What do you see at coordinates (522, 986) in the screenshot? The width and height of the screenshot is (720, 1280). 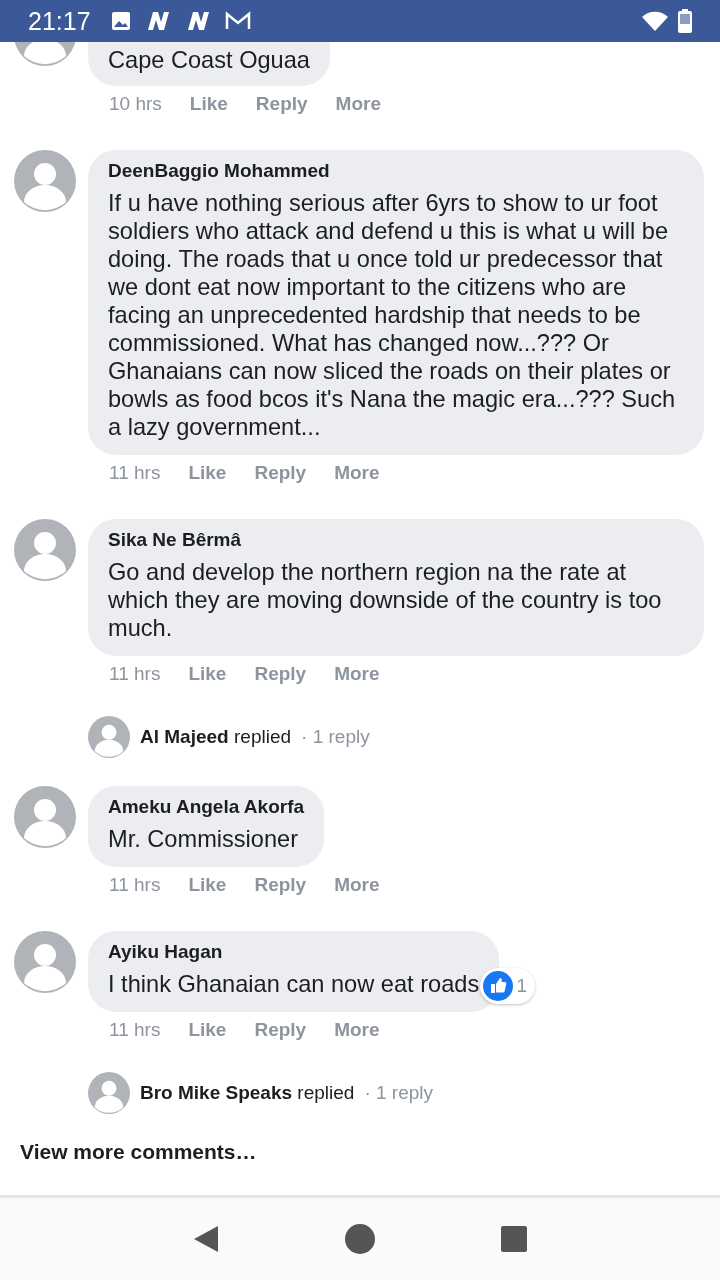 I see `reaction-count: 1` at bounding box center [522, 986].